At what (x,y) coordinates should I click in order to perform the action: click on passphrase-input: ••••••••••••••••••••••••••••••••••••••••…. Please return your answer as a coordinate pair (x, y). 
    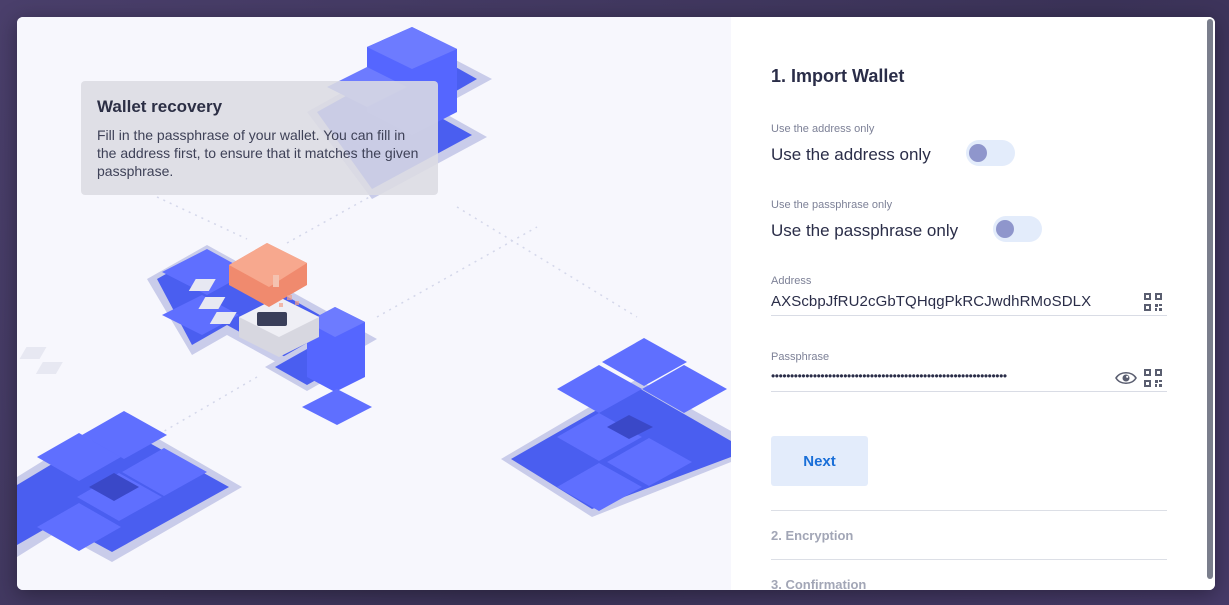
    Looking at the image, I should click on (943, 376).